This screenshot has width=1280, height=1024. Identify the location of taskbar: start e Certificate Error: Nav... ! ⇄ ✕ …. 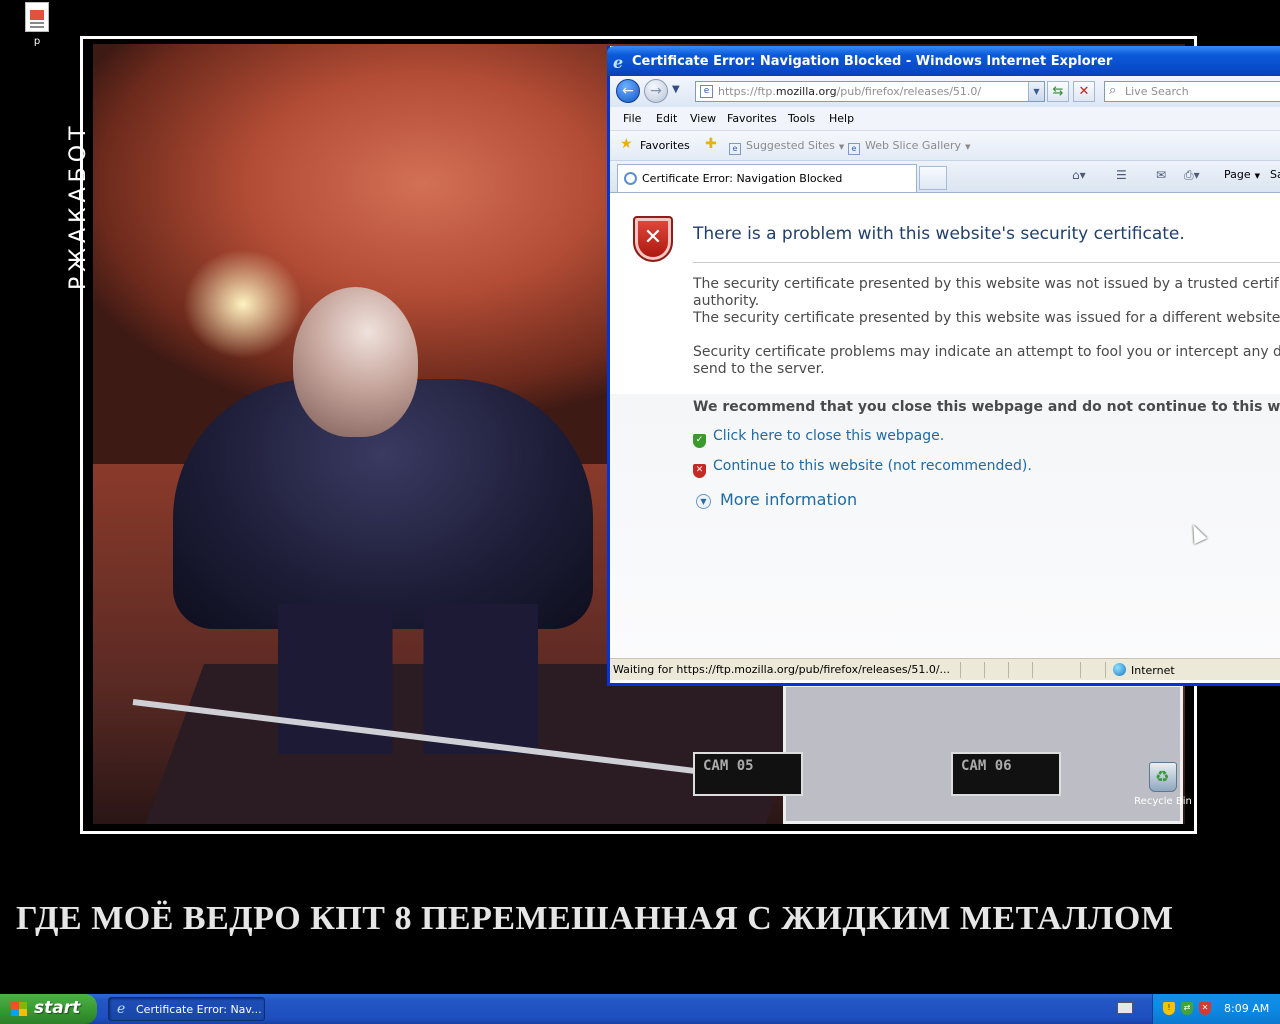
(640, 1009).